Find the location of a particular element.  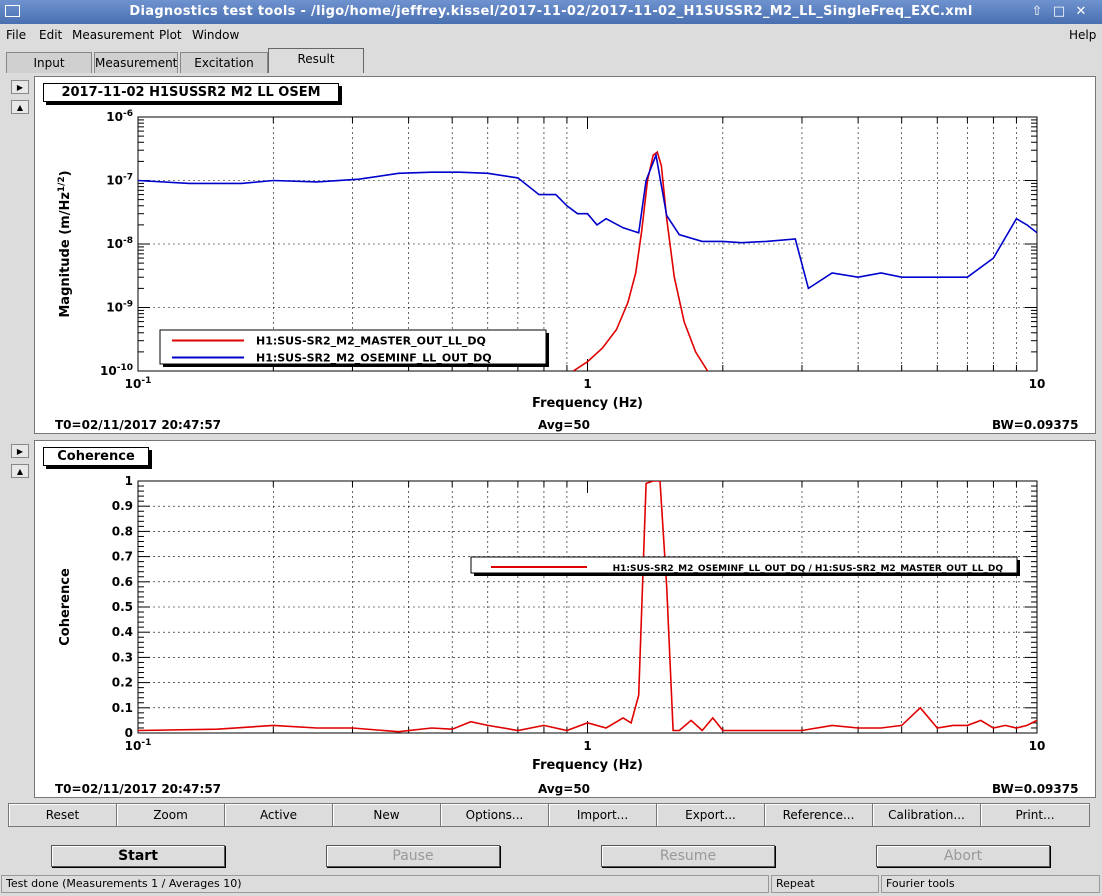

plot1-t0: T0=02/11/2017 20:47:57 is located at coordinates (138, 425).